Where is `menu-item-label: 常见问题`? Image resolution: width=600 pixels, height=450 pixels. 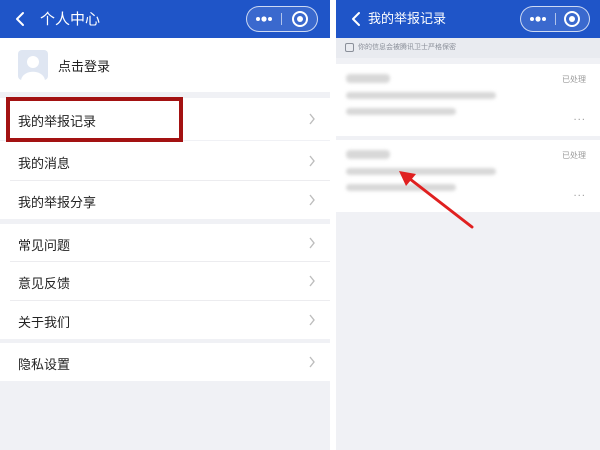 menu-item-label: 常见问题 is located at coordinates (44, 246).